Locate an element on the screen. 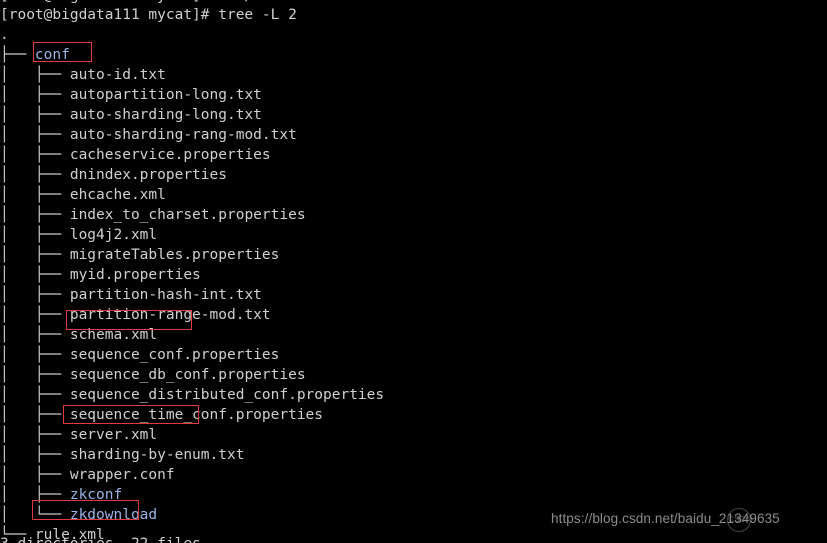 This screenshot has width=827, height=543. tree-directory-name: zkdownload is located at coordinates (113, 515).